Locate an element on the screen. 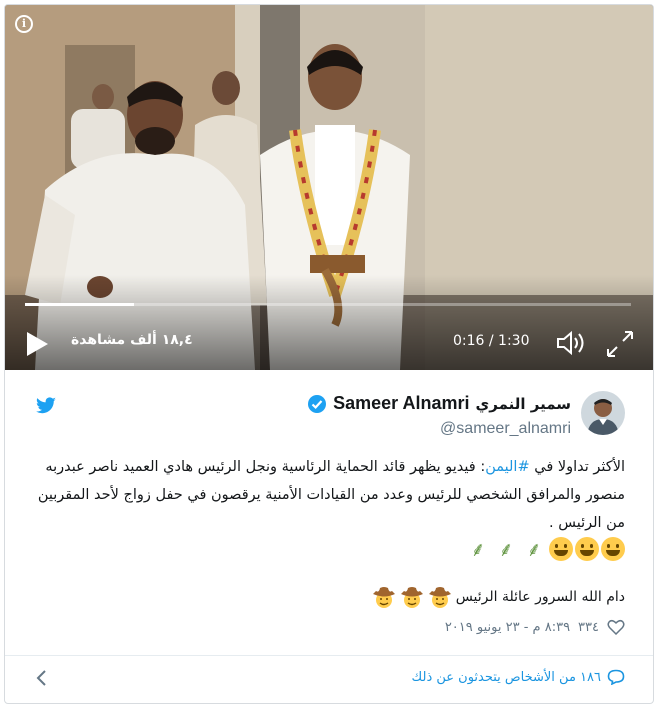 The height and width of the screenshot is (707, 660). author-handle: @sameer_alnamri is located at coordinates (505, 429).